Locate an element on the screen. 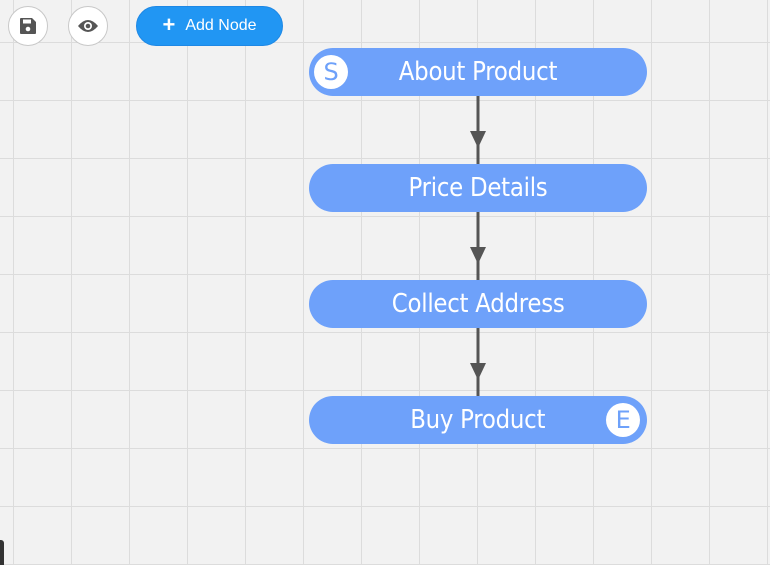 The width and height of the screenshot is (770, 565). flow-node-collect-address: Collect Address is located at coordinates (478, 304).